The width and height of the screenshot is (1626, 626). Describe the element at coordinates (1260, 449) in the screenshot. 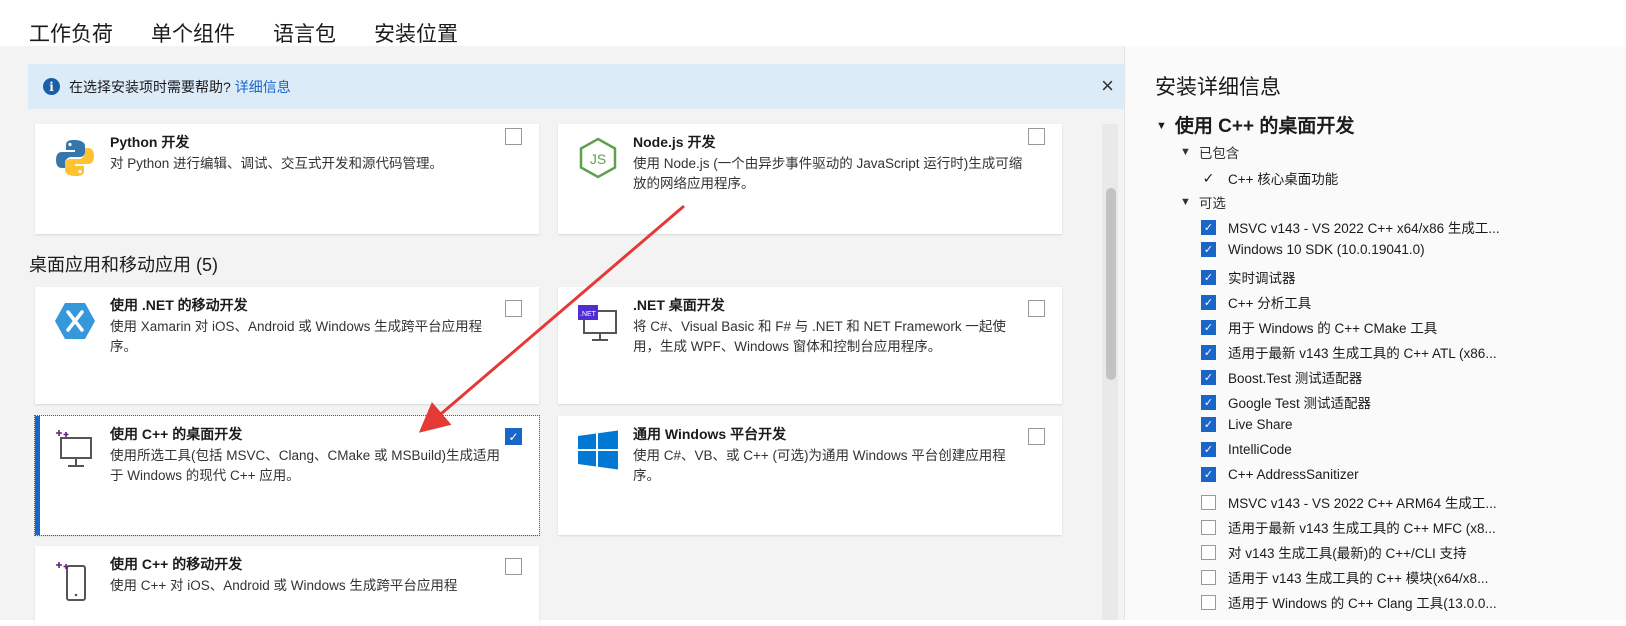

I see `optional-item-label: IntelliCode` at that location.